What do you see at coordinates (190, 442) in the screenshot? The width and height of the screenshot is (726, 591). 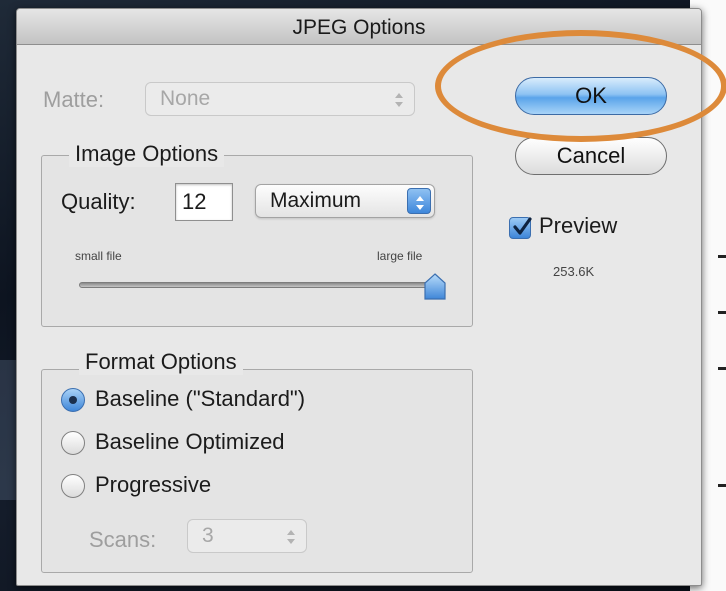 I see `baseline-optimized-label: Baseline Optimized` at bounding box center [190, 442].